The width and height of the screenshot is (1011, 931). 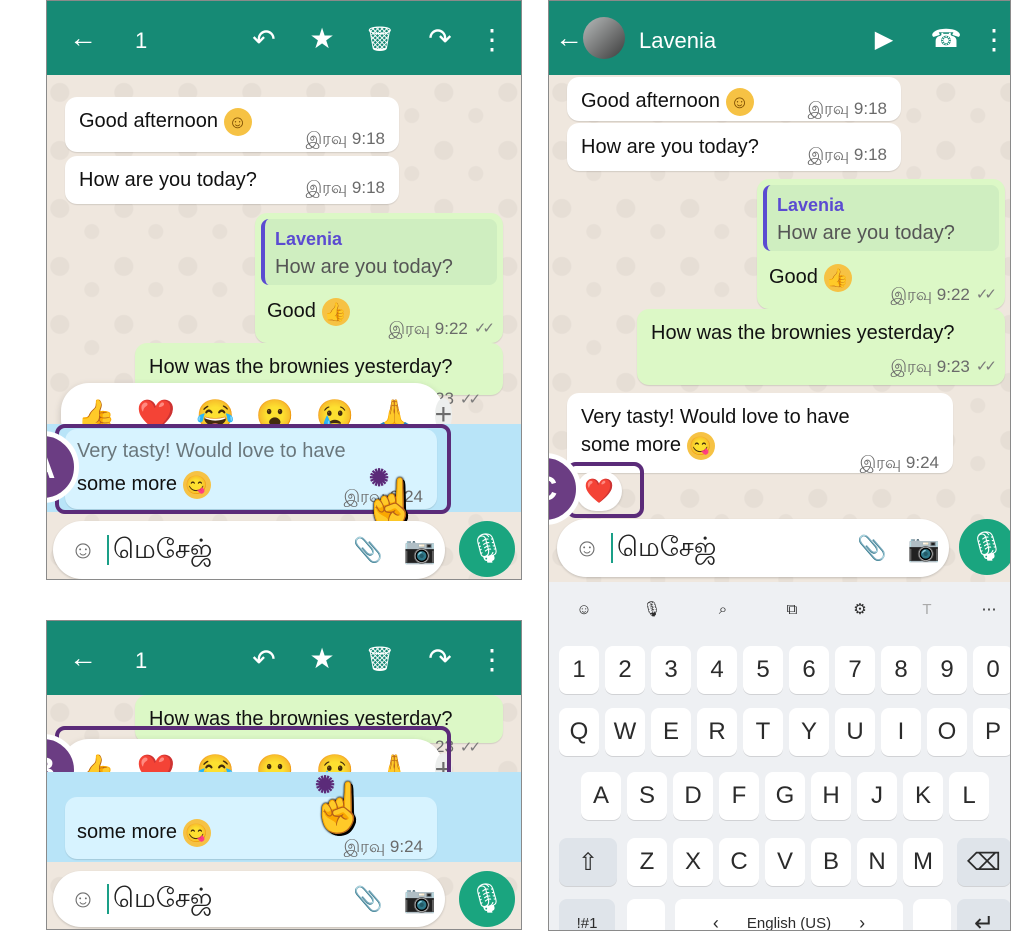 What do you see at coordinates (345, 187) in the screenshot?
I see `message-time: இரவு 9:18` at bounding box center [345, 187].